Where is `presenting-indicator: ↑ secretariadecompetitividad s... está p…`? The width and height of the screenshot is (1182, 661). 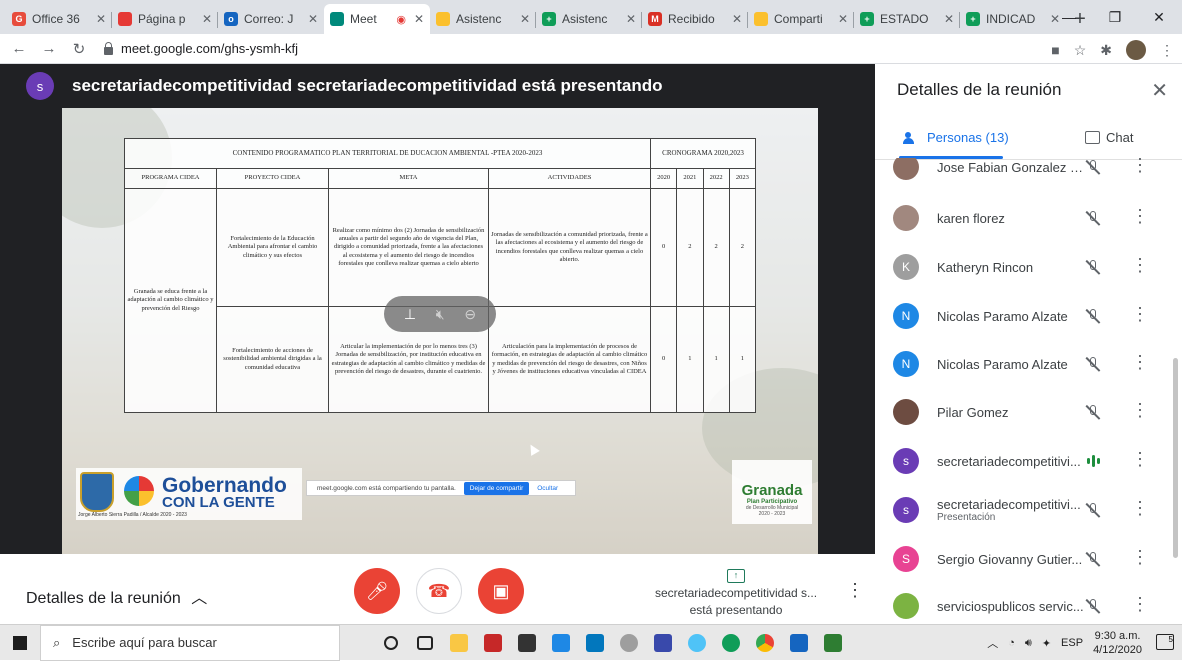 presenting-indicator: ↑ secretariadecompetitividad s... está p… is located at coordinates (736, 592).